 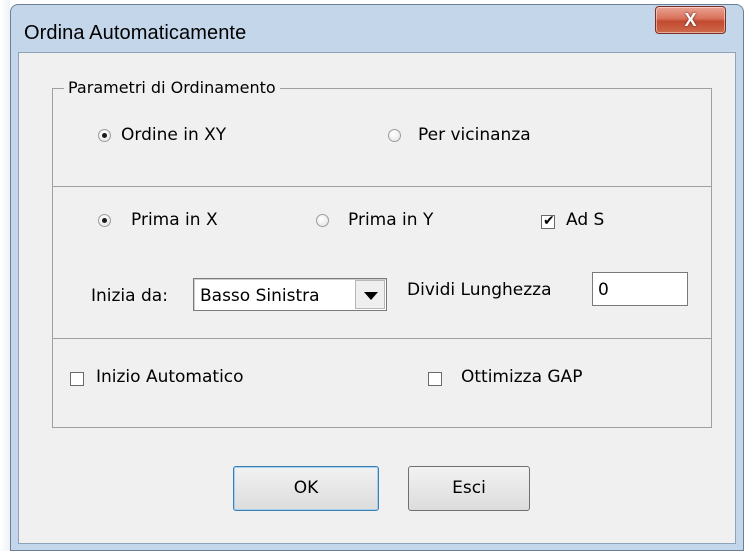 What do you see at coordinates (370, 294) in the screenshot?
I see `chevron-down-icon` at bounding box center [370, 294].